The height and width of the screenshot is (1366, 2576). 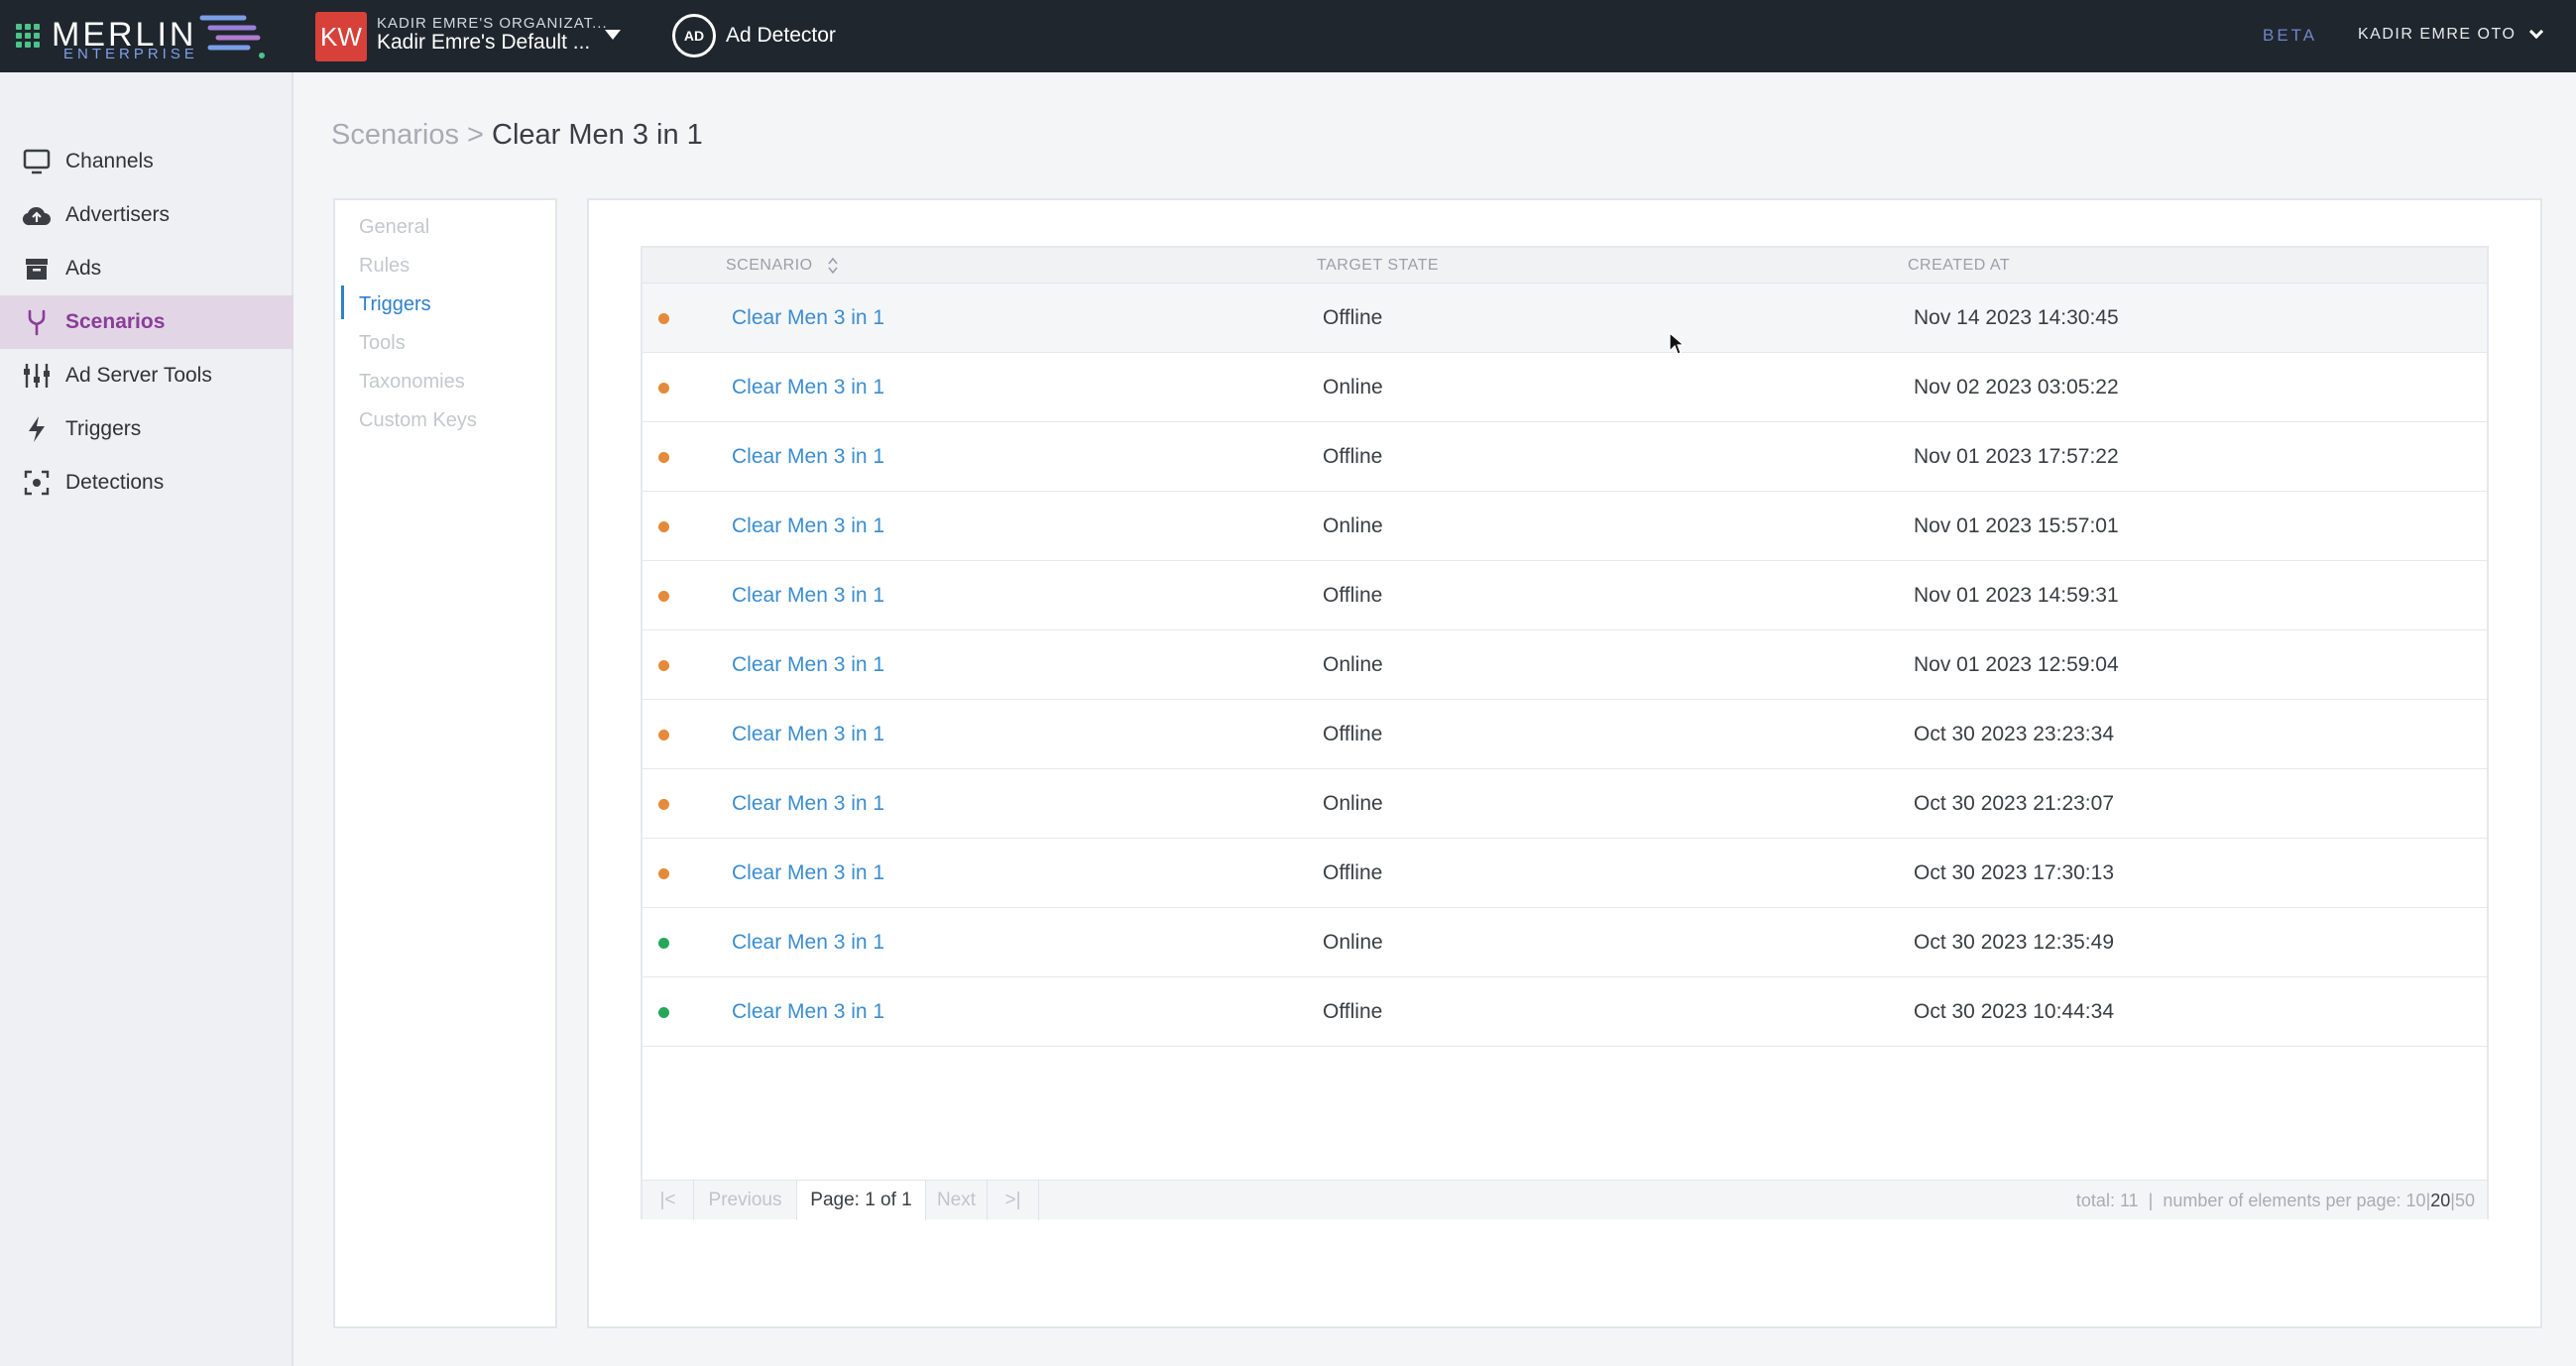 What do you see at coordinates (1959, 266) in the screenshot?
I see `column-created-at: CREATED AT` at bounding box center [1959, 266].